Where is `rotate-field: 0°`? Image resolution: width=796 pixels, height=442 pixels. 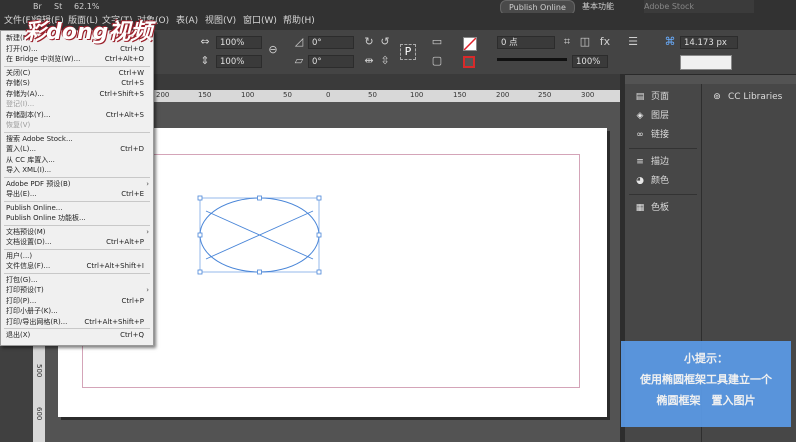 rotate-field: 0° is located at coordinates (331, 42).